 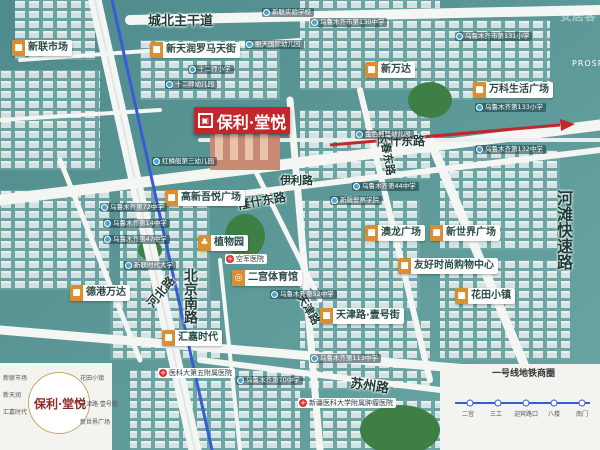 I want to click on road-label: 北京南路, so click(x=190, y=296).